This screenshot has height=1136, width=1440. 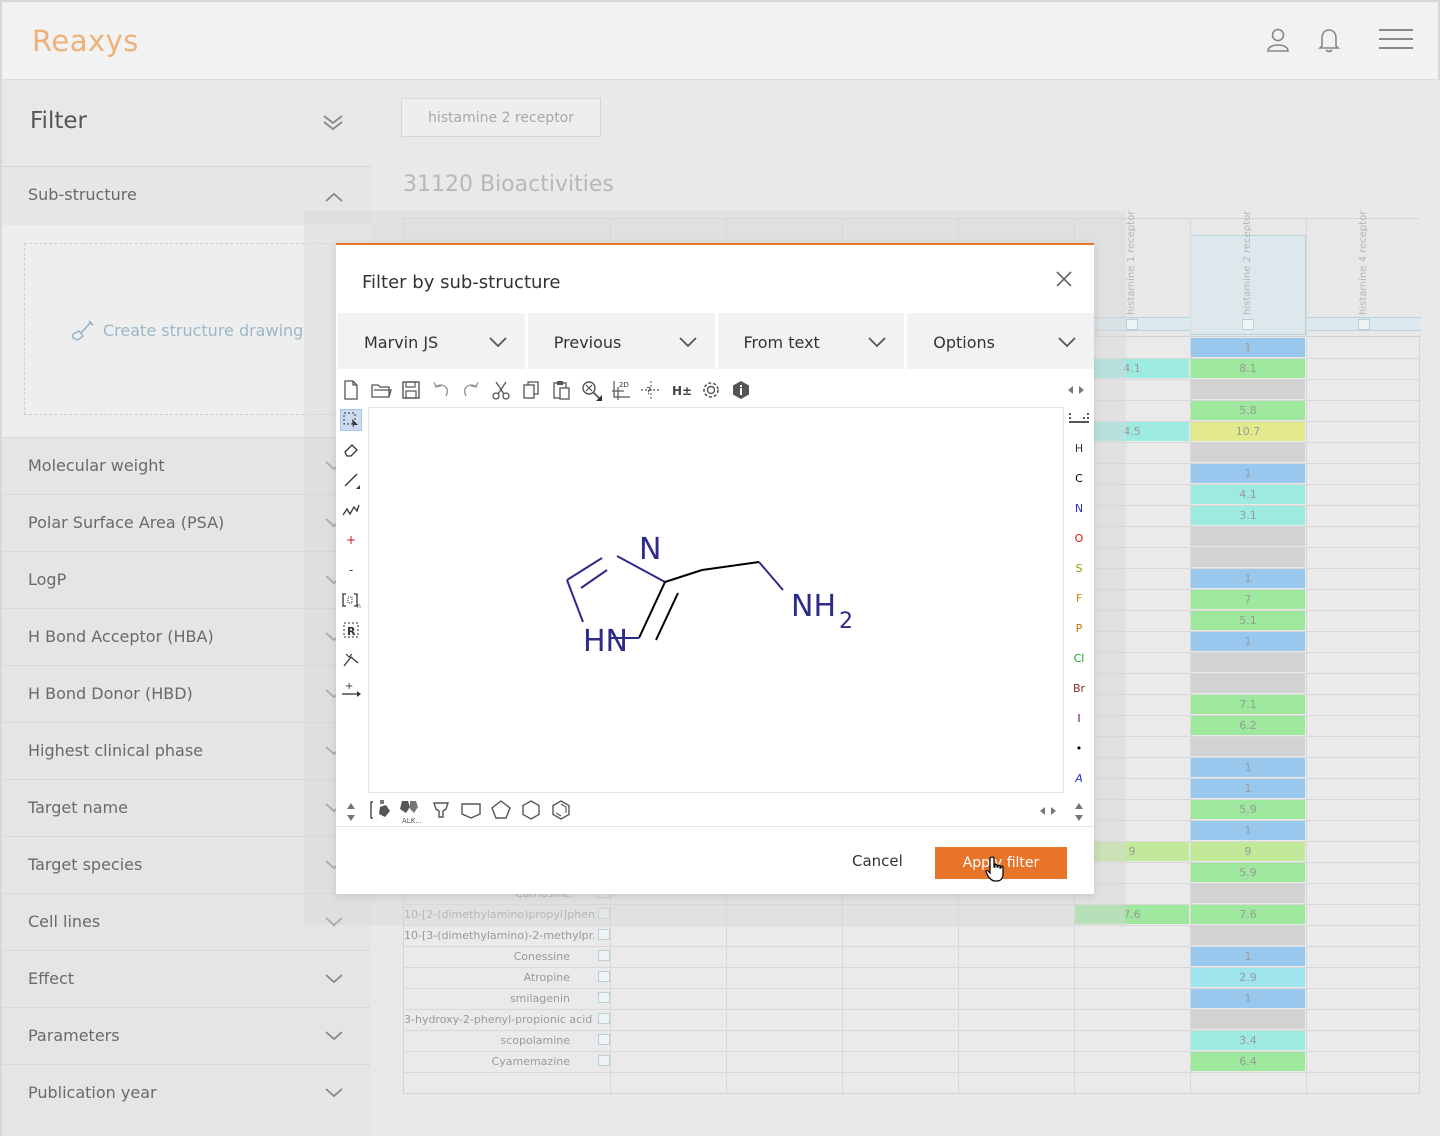 What do you see at coordinates (1248, 977) in the screenshot?
I see `h2-activity-cell: 2.9` at bounding box center [1248, 977].